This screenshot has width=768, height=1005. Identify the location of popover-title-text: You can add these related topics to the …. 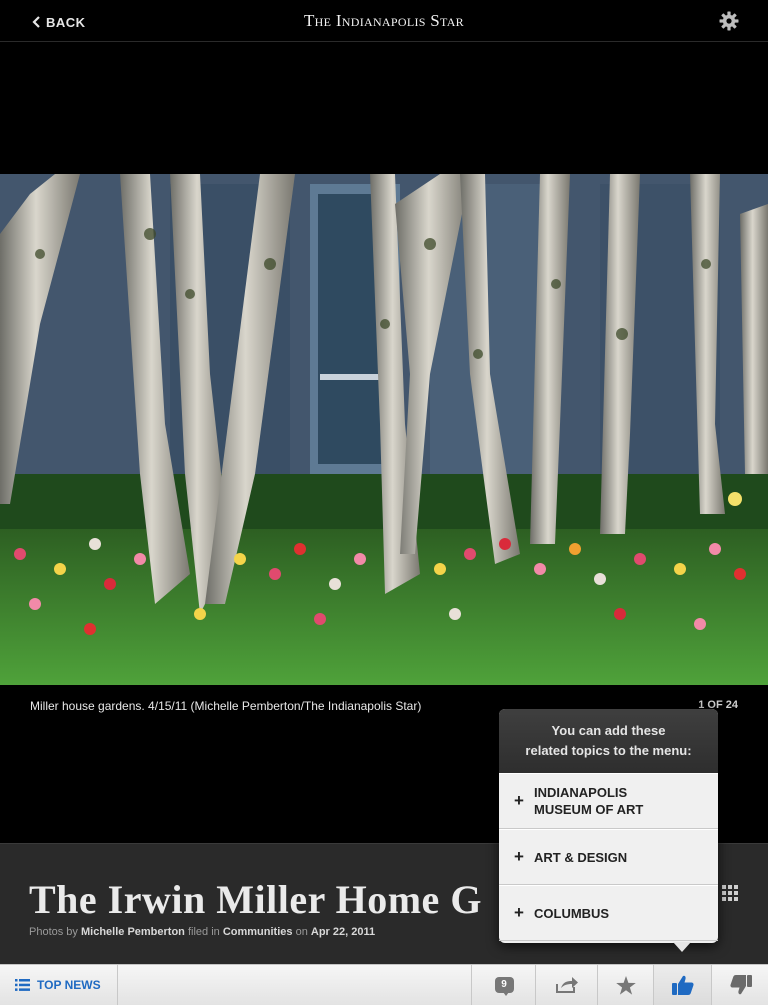
(608, 740).